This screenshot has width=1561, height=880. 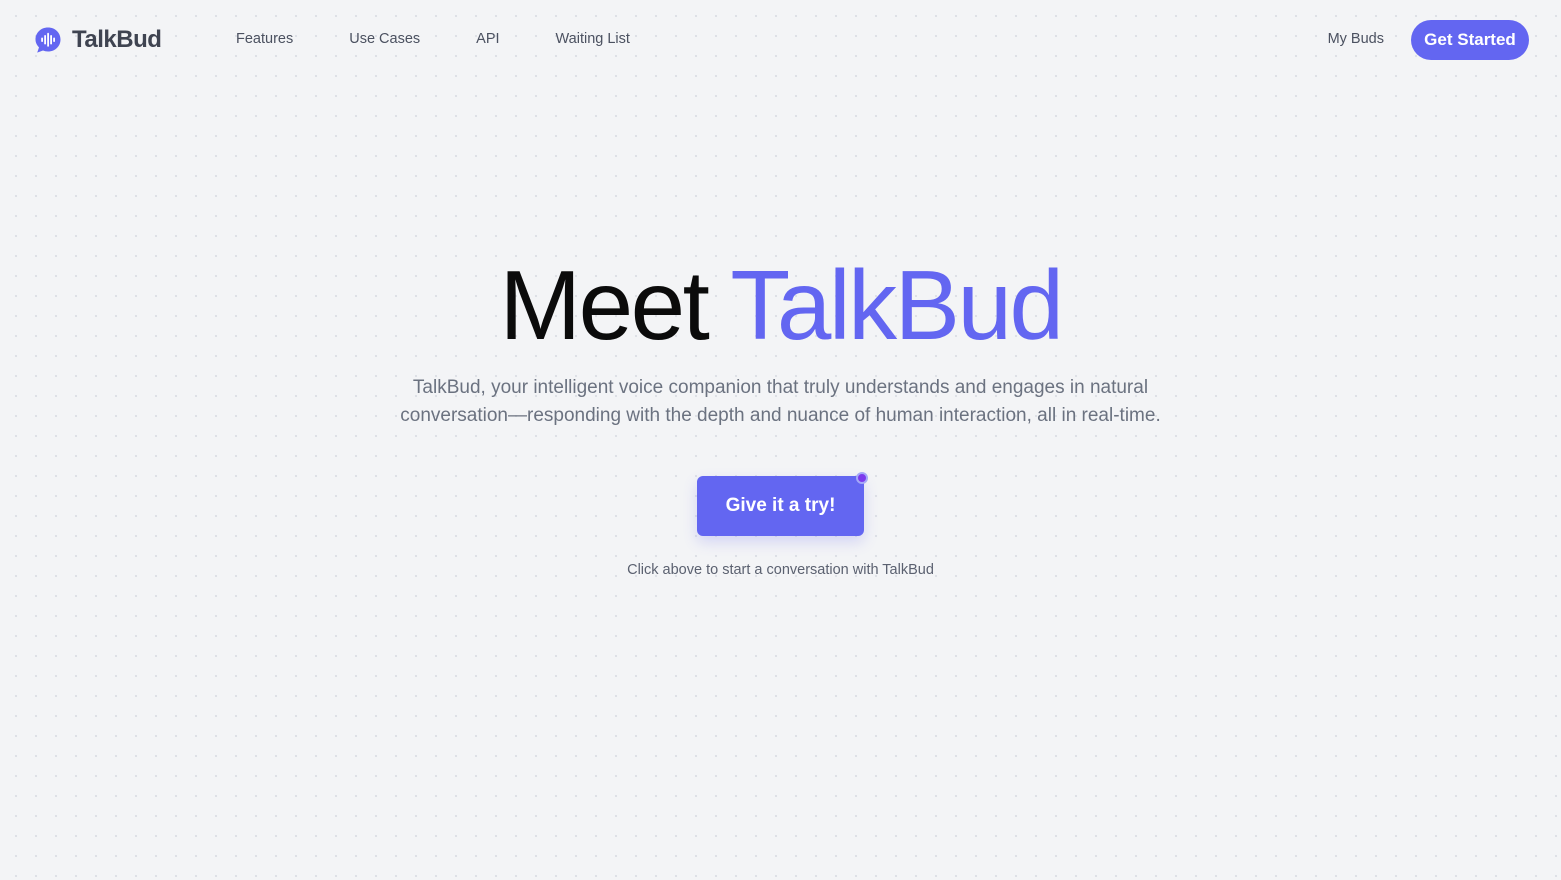 I want to click on pulse-indicator-dot, so click(x=862, y=478).